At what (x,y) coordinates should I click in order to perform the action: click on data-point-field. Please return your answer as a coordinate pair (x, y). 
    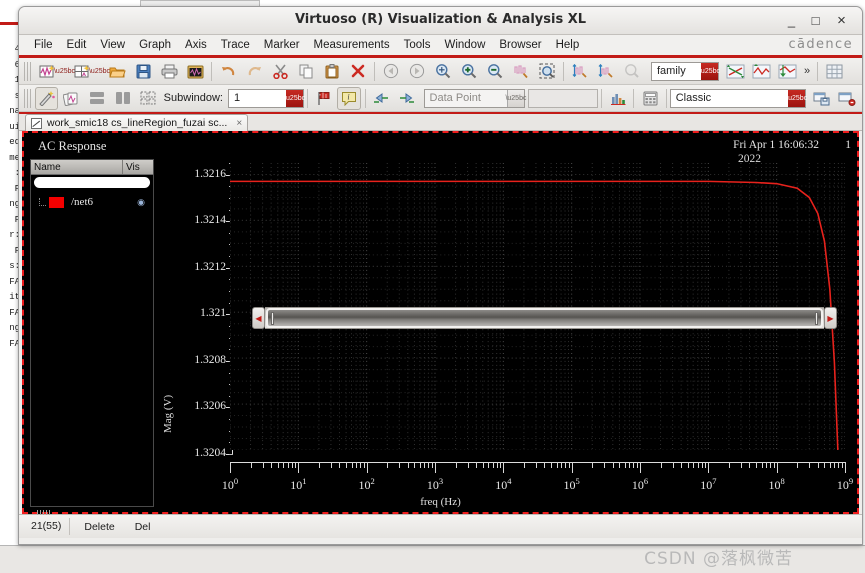
    Looking at the image, I should click on (563, 98).